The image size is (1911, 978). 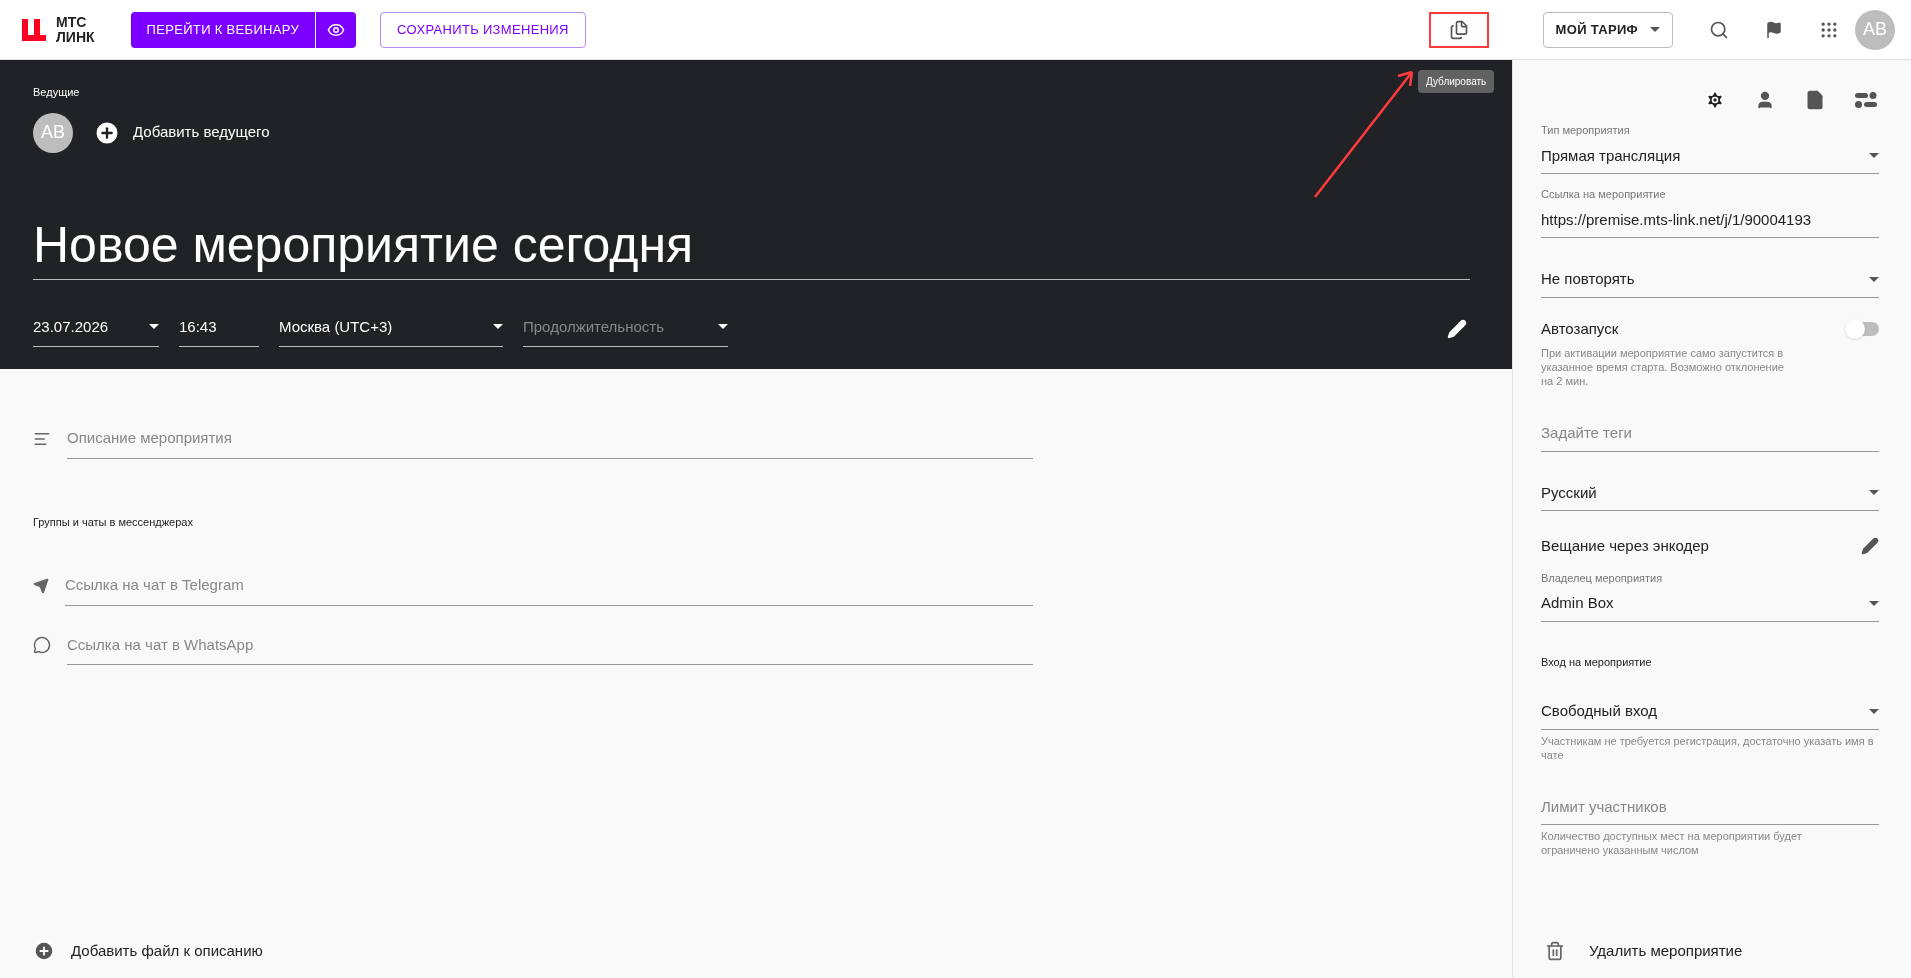 I want to click on select-field: Свободный вход, so click(x=1710, y=712).